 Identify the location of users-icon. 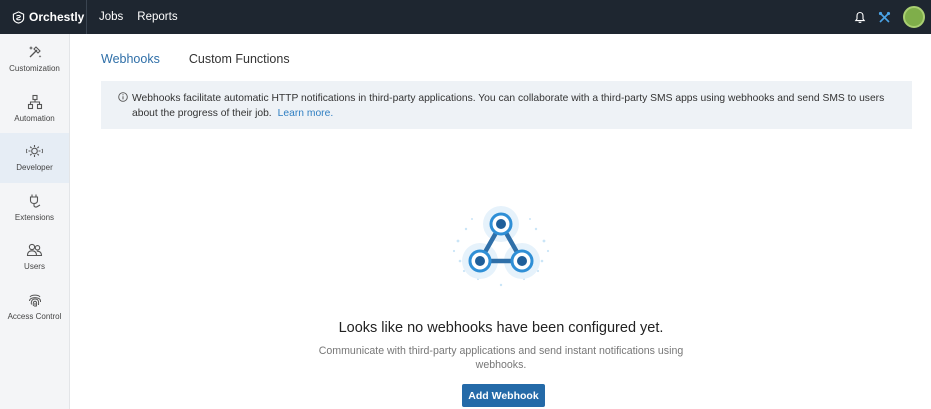
(34, 250).